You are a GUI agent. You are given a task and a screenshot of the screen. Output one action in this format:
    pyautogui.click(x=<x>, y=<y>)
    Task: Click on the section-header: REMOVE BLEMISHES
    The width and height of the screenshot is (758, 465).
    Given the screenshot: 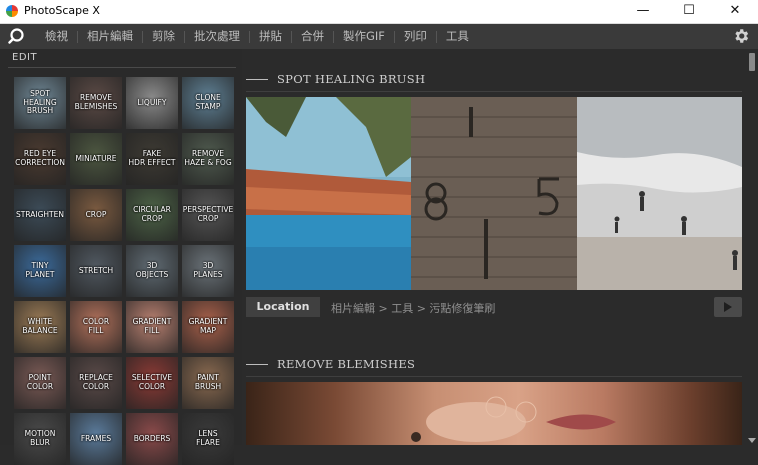 What is the action you would take?
    pyautogui.click(x=330, y=364)
    